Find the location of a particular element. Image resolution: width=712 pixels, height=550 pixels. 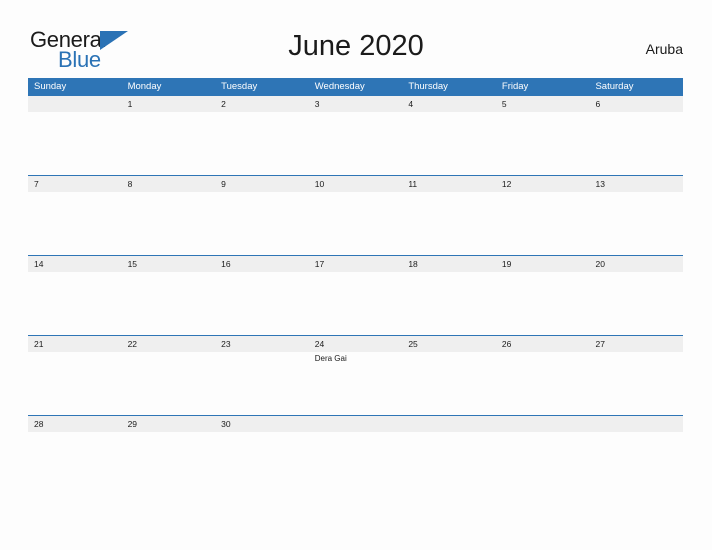

date-number: 26 is located at coordinates (543, 344).